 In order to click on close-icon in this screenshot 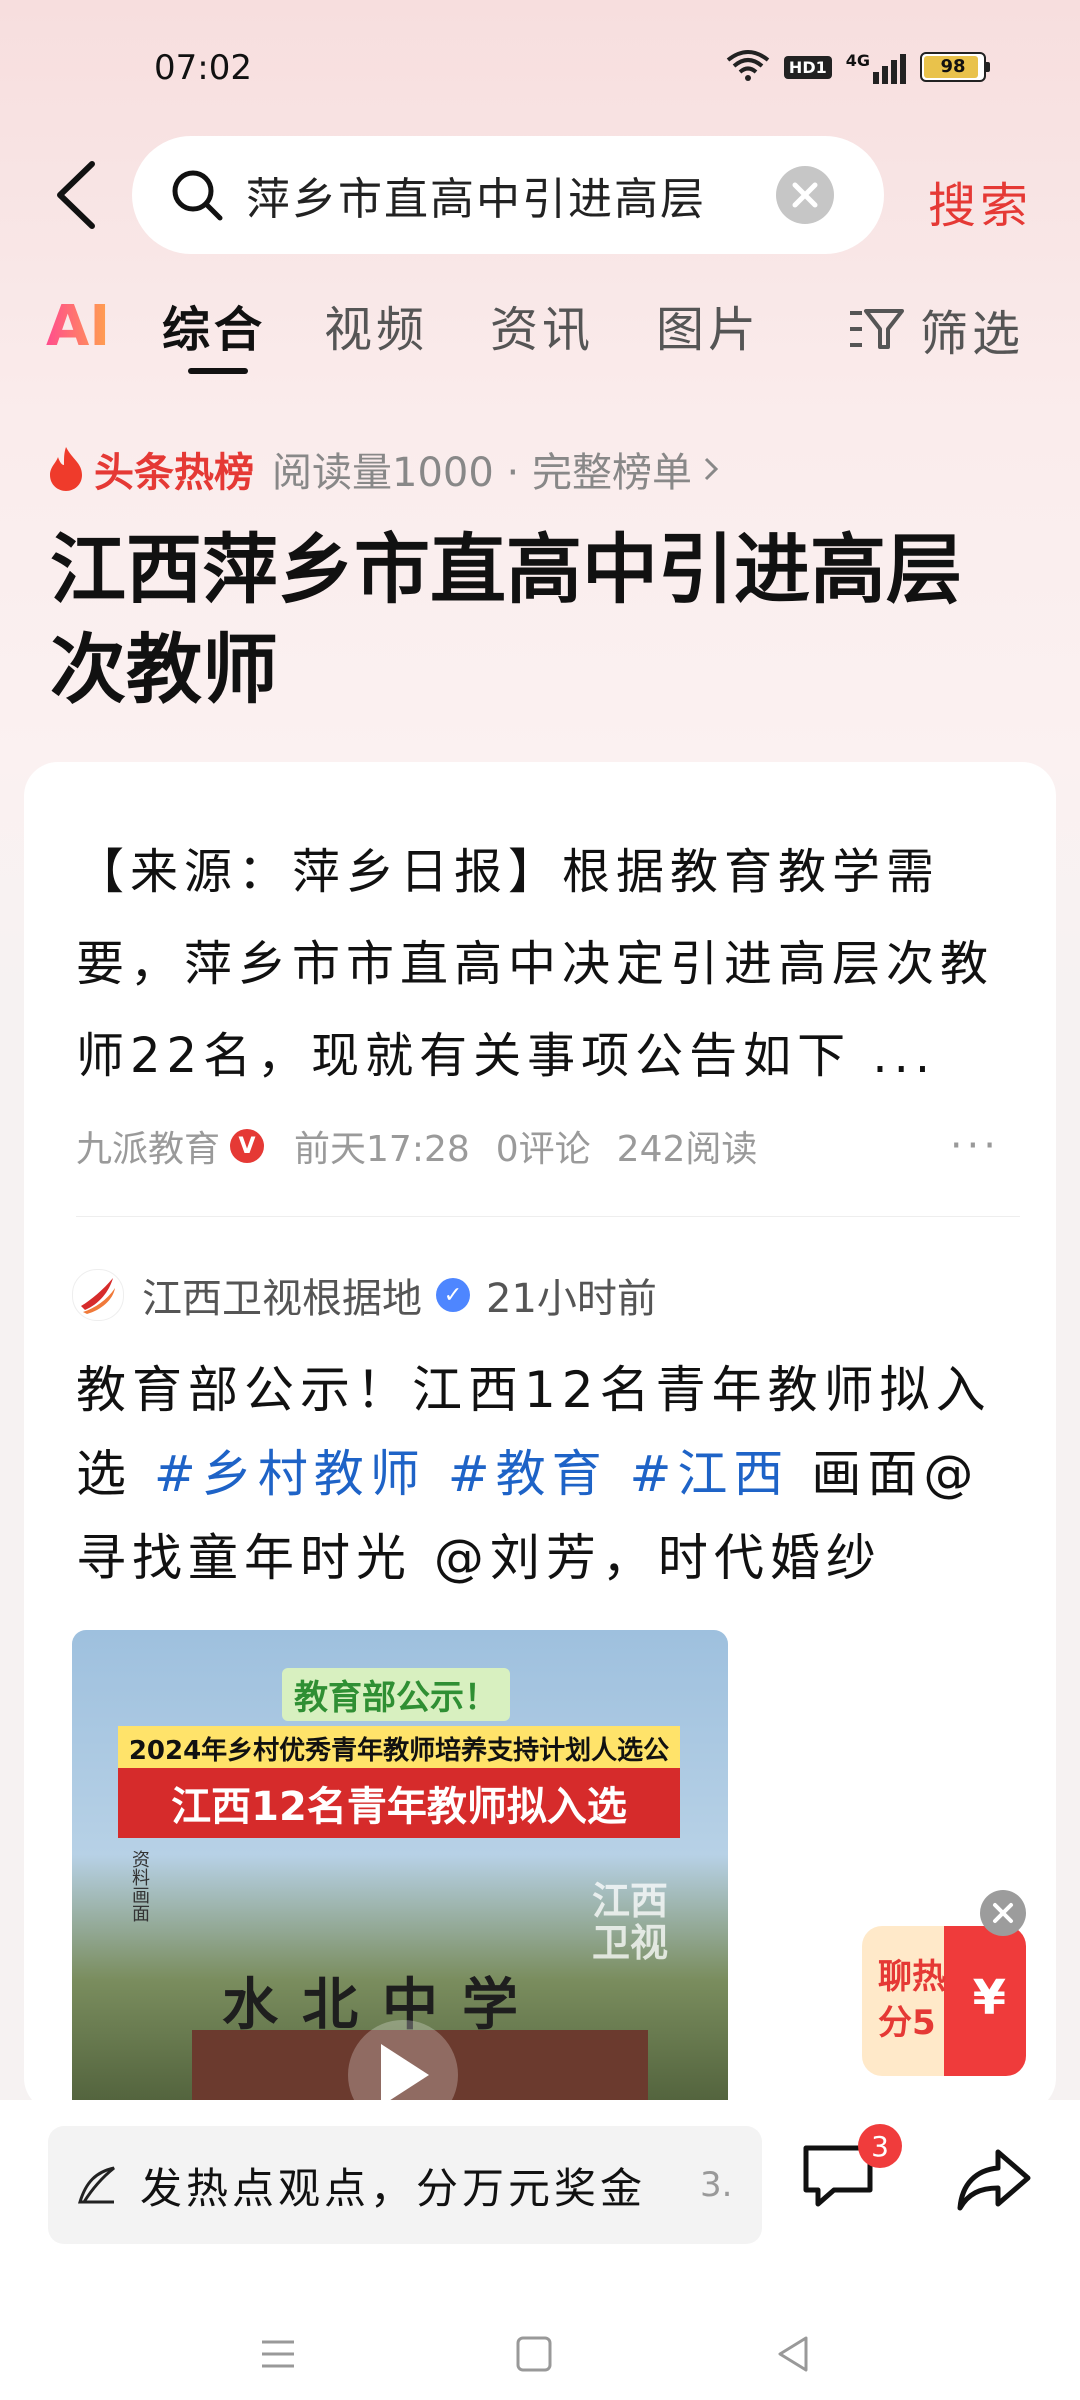, I will do `click(1003, 1913)`.